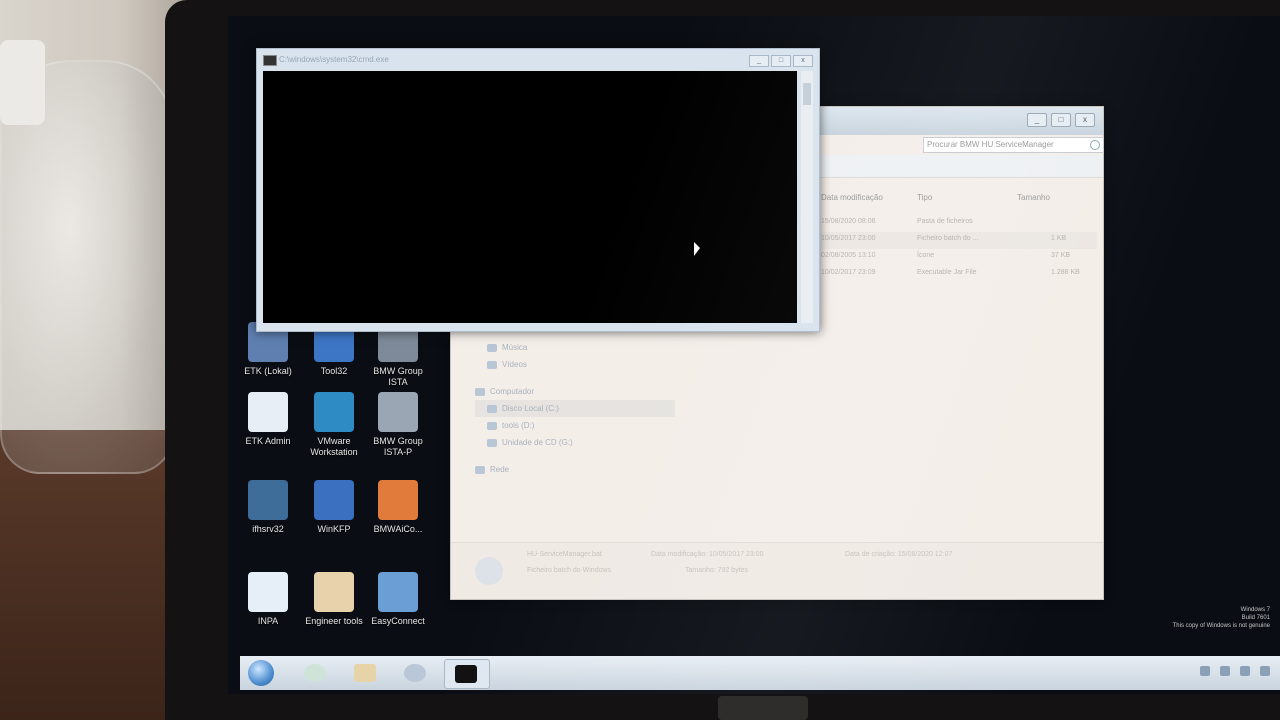 This screenshot has width=1280, height=720. I want to click on desktop-icon-label: EasyConnect, so click(398, 621).